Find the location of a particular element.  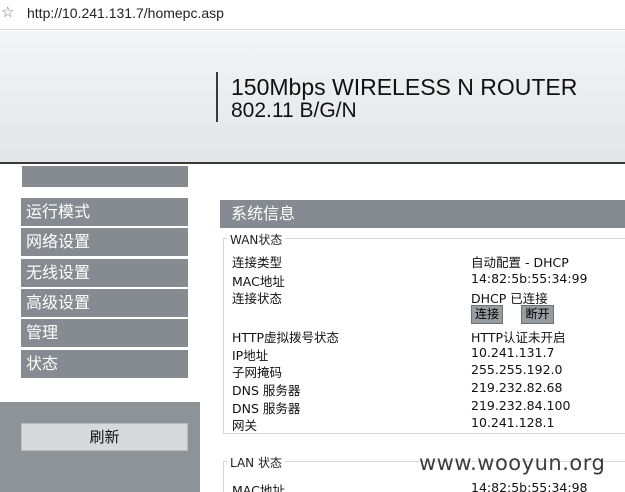

wan-ip-value: 10.241.131.7 is located at coordinates (513, 352).